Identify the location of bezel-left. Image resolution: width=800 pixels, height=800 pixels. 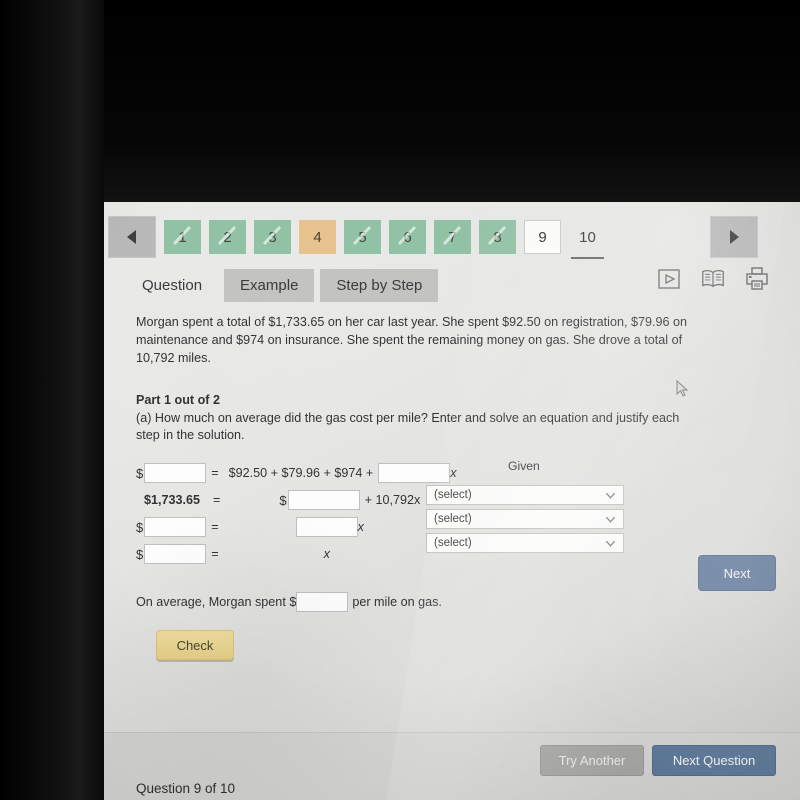
(52, 400).